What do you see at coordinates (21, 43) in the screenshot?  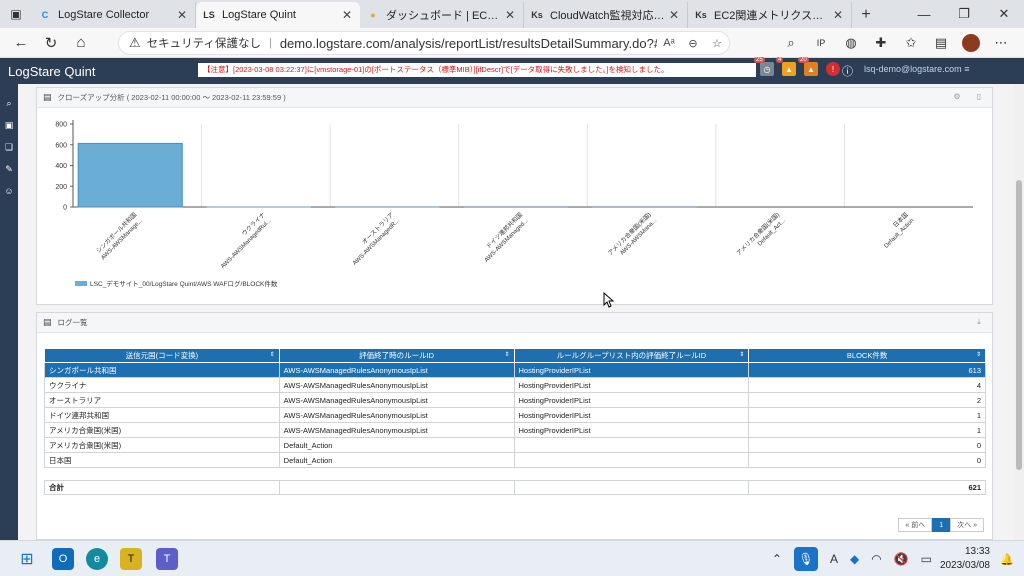 I see `back-button: ←` at bounding box center [21, 43].